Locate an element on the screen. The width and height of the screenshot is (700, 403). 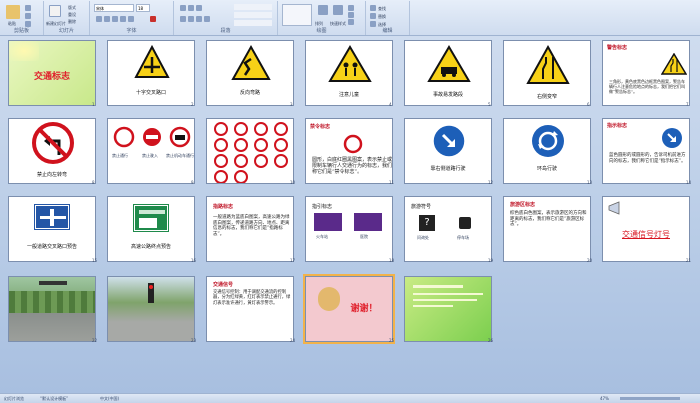
slide-1: 交通标志 is located at coordinates (52, 73).